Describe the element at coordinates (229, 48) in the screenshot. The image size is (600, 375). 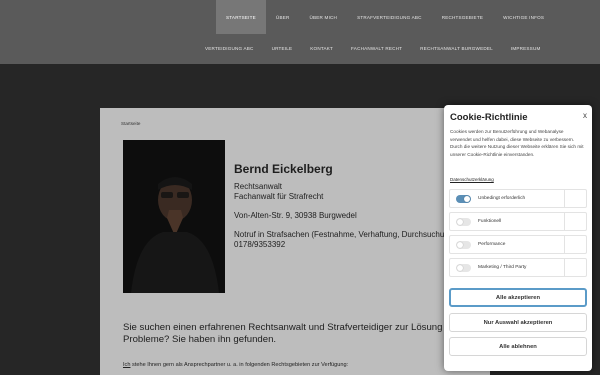
I see `nav-item-verteidigung-abc: Verteidigung ABC` at that location.